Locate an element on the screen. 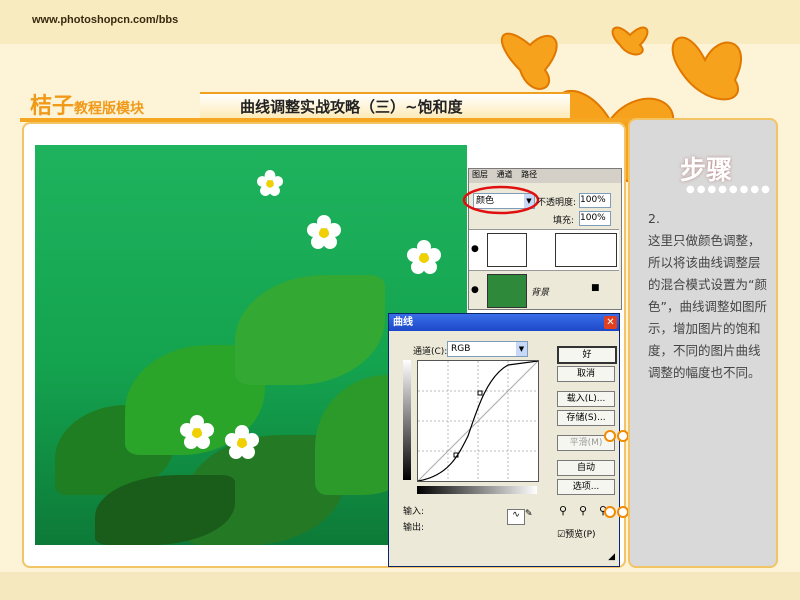 This screenshot has width=800, height=600. preview-label: 预览(P) is located at coordinates (580, 535).